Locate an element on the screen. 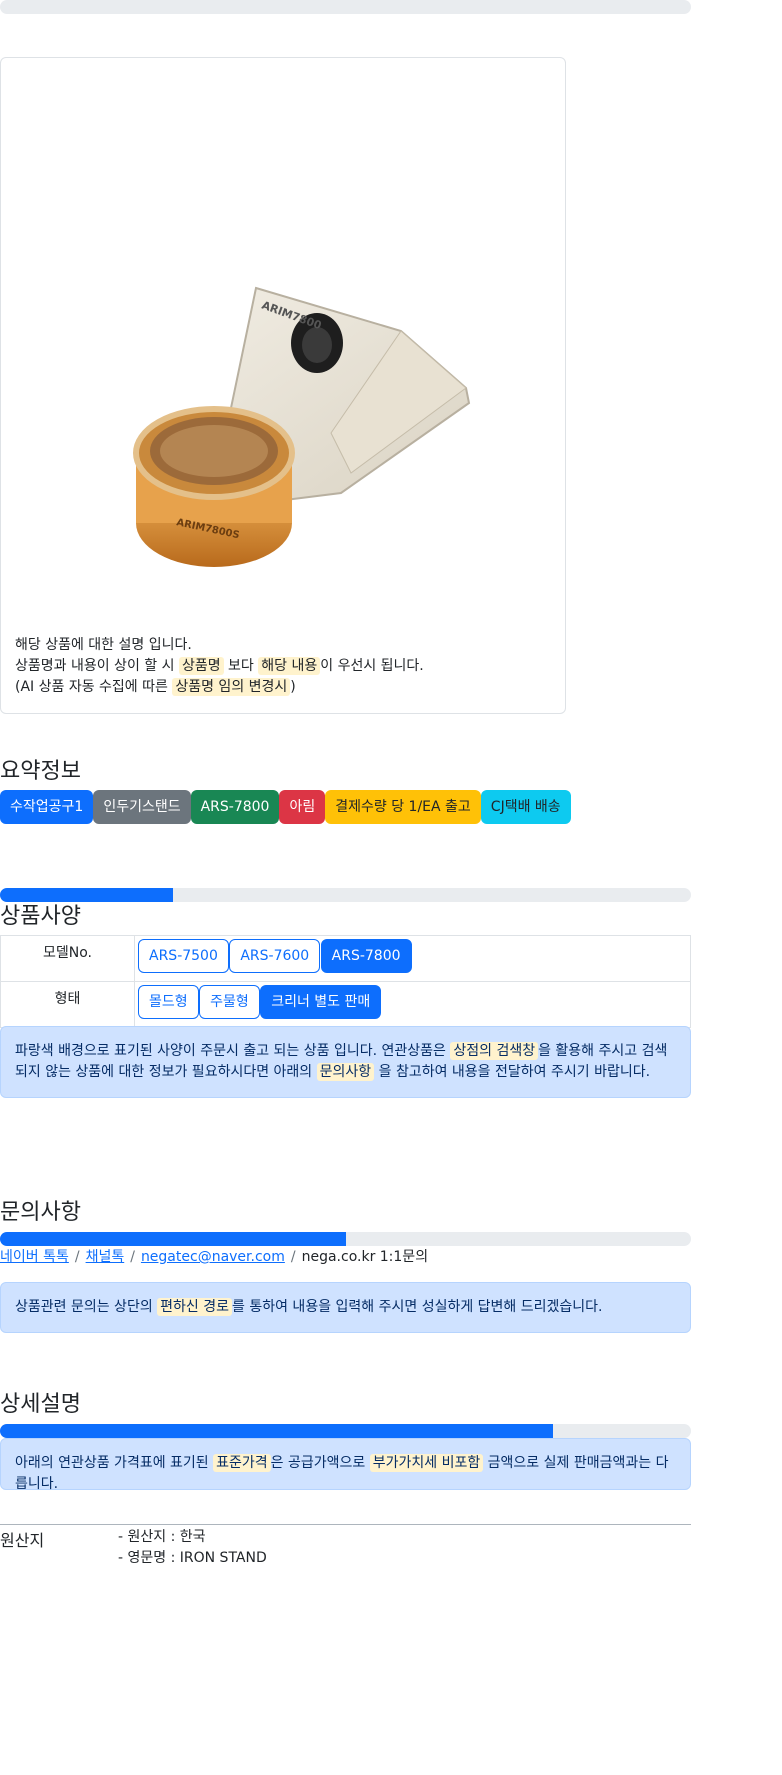 The image size is (782, 1775). origin-label: 원산지 is located at coordinates (22, 1540).